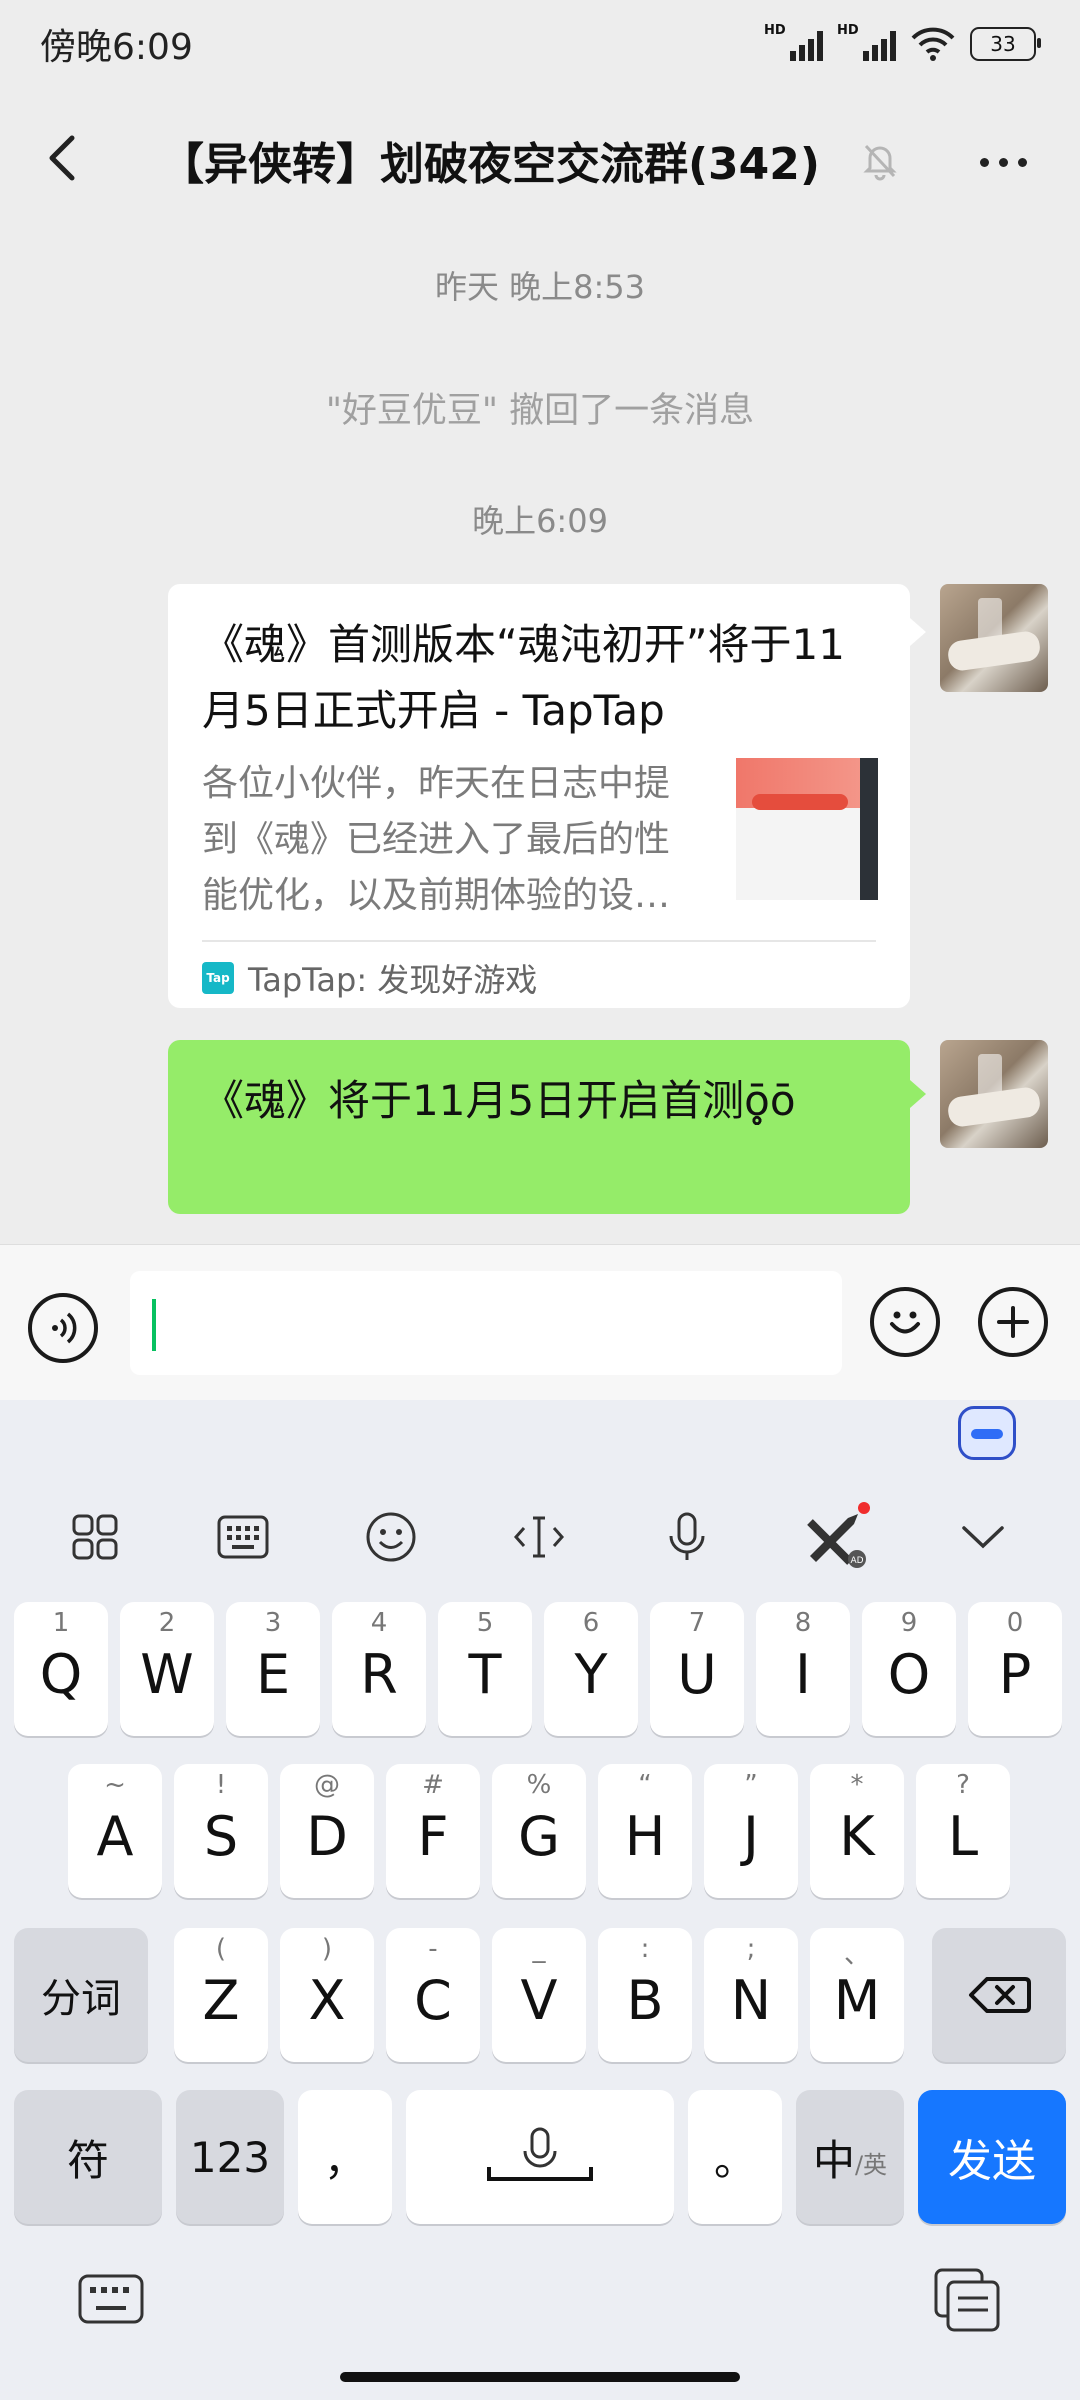 The image size is (1080, 2400). I want to click on language-switch-key: 中/英, so click(850, 2157).